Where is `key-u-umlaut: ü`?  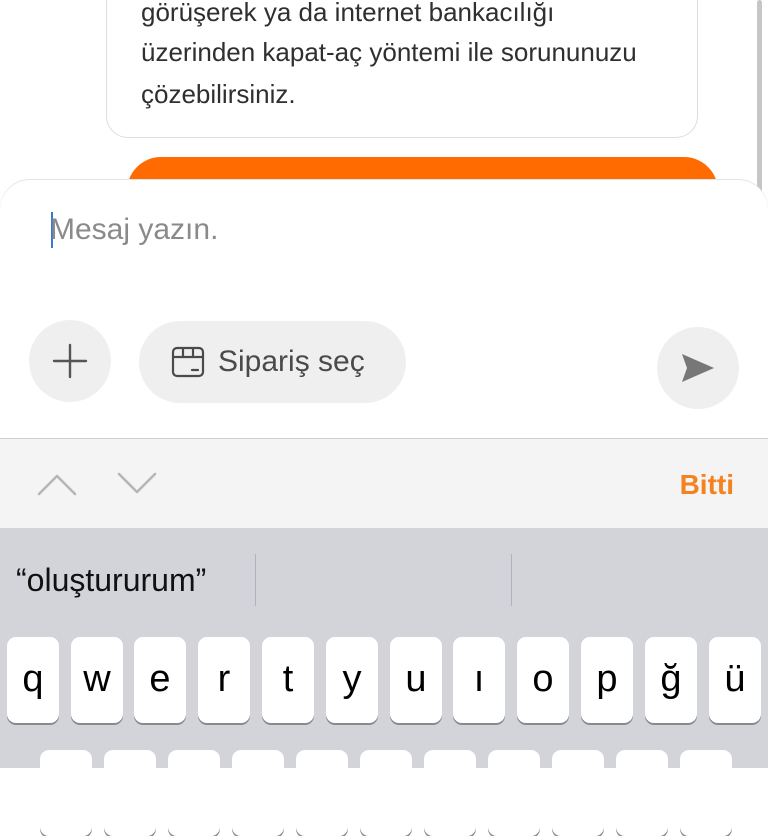
key-u-umlaut: ü is located at coordinates (735, 680).